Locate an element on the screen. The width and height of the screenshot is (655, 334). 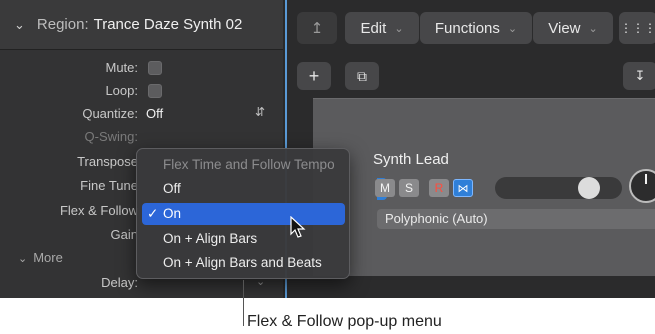
flex-icon: ⋈ is located at coordinates (463, 188).